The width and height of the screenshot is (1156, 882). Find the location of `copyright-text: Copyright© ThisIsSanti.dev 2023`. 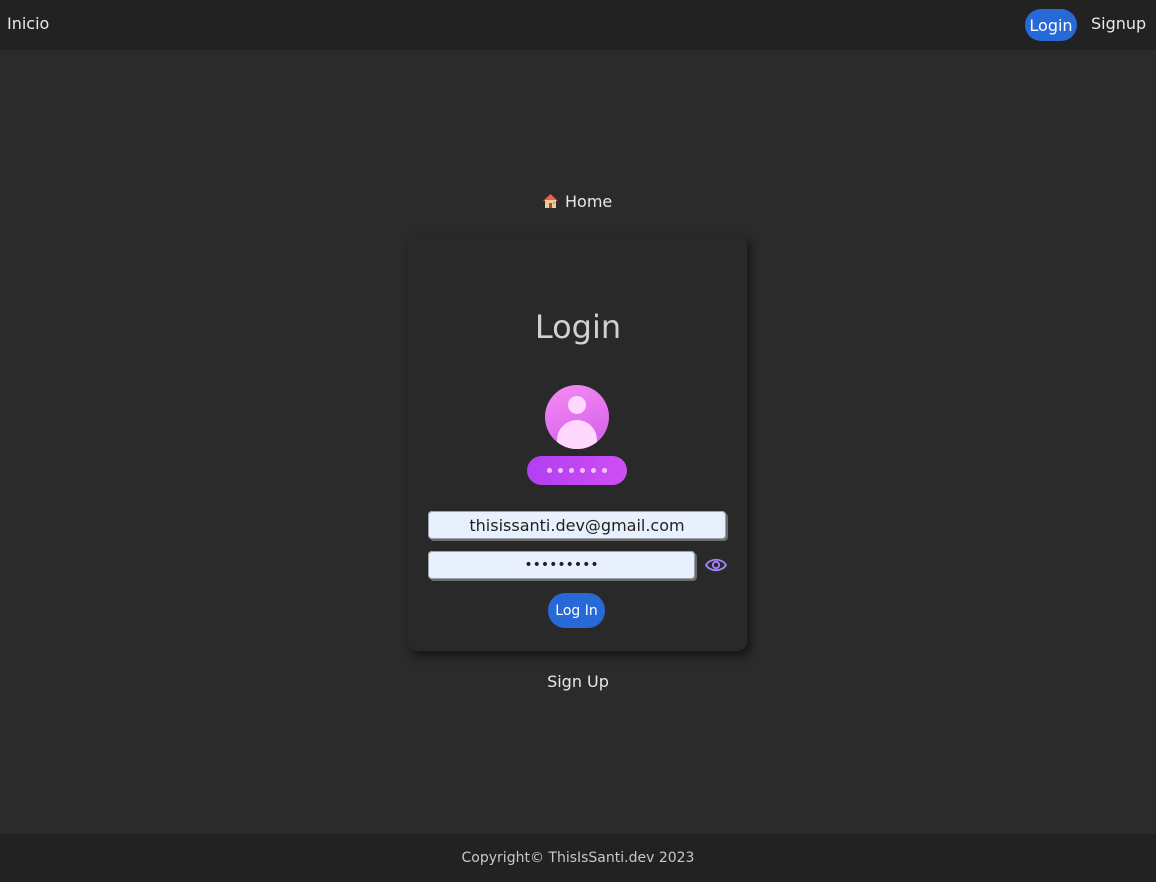

copyright-text: Copyright© ThisIsSanti.dev 2023 is located at coordinates (578, 858).